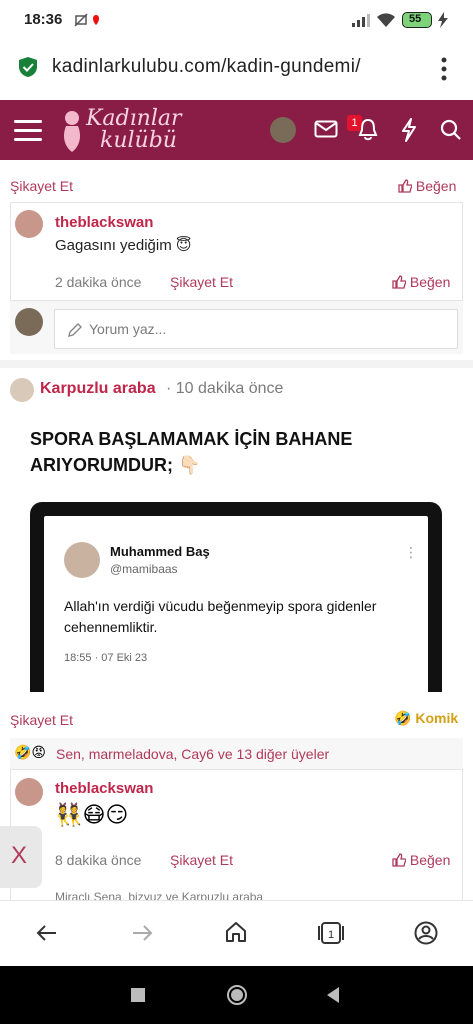 The width and height of the screenshot is (473, 1024). What do you see at coordinates (82, 560) in the screenshot?
I see `tweet-avatar` at bounding box center [82, 560].